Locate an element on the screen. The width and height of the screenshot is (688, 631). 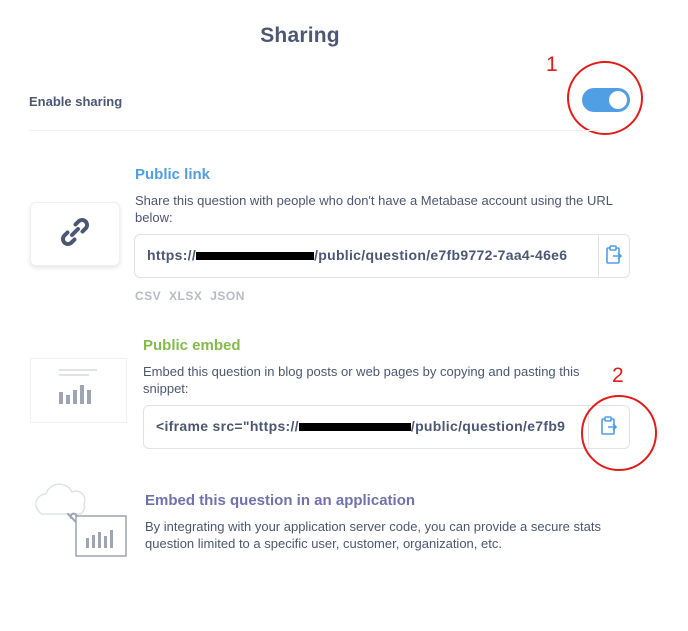
enable-sharing-label: Enable sharing is located at coordinates (76, 101).